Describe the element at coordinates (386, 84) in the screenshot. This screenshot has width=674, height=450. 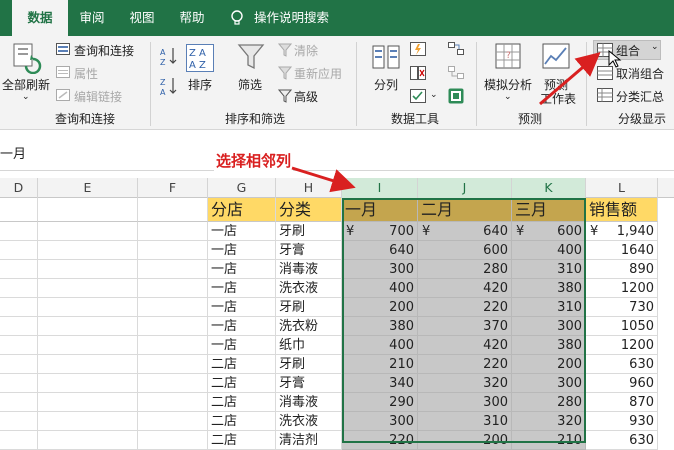
I see `text-to-columns-button: 分列` at that location.